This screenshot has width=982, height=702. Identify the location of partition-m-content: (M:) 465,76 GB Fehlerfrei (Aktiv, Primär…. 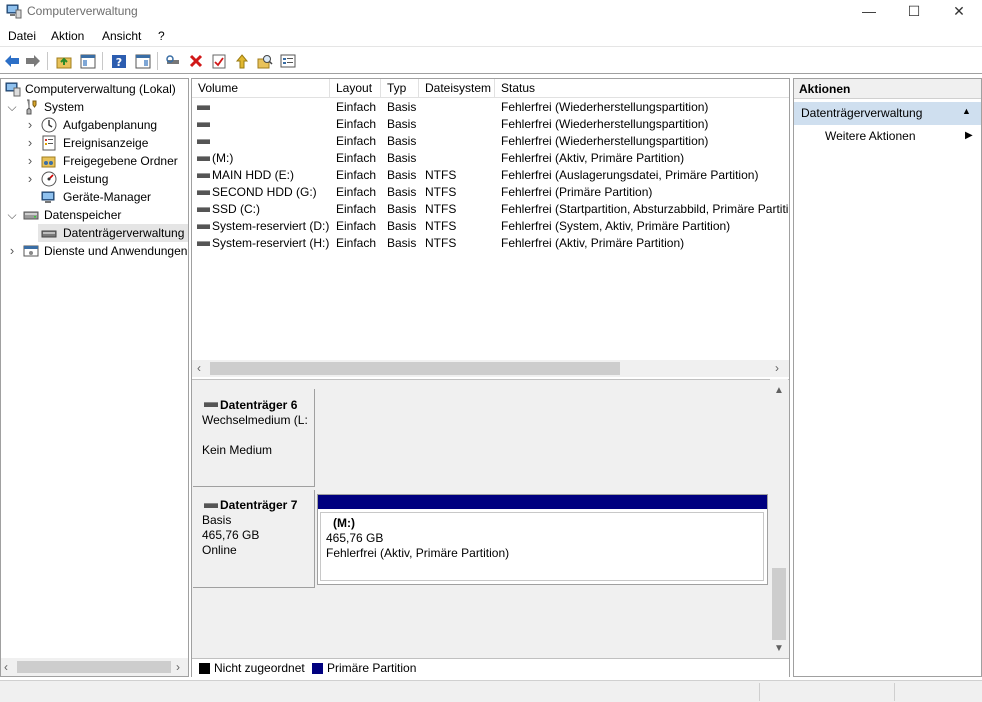
(542, 546).